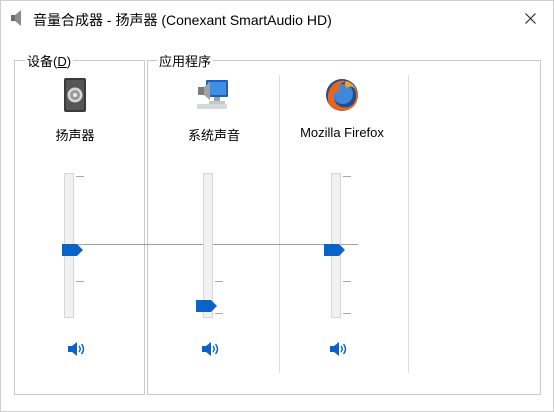 The image size is (554, 412). What do you see at coordinates (342, 95) in the screenshot?
I see `firefox-icon` at bounding box center [342, 95].